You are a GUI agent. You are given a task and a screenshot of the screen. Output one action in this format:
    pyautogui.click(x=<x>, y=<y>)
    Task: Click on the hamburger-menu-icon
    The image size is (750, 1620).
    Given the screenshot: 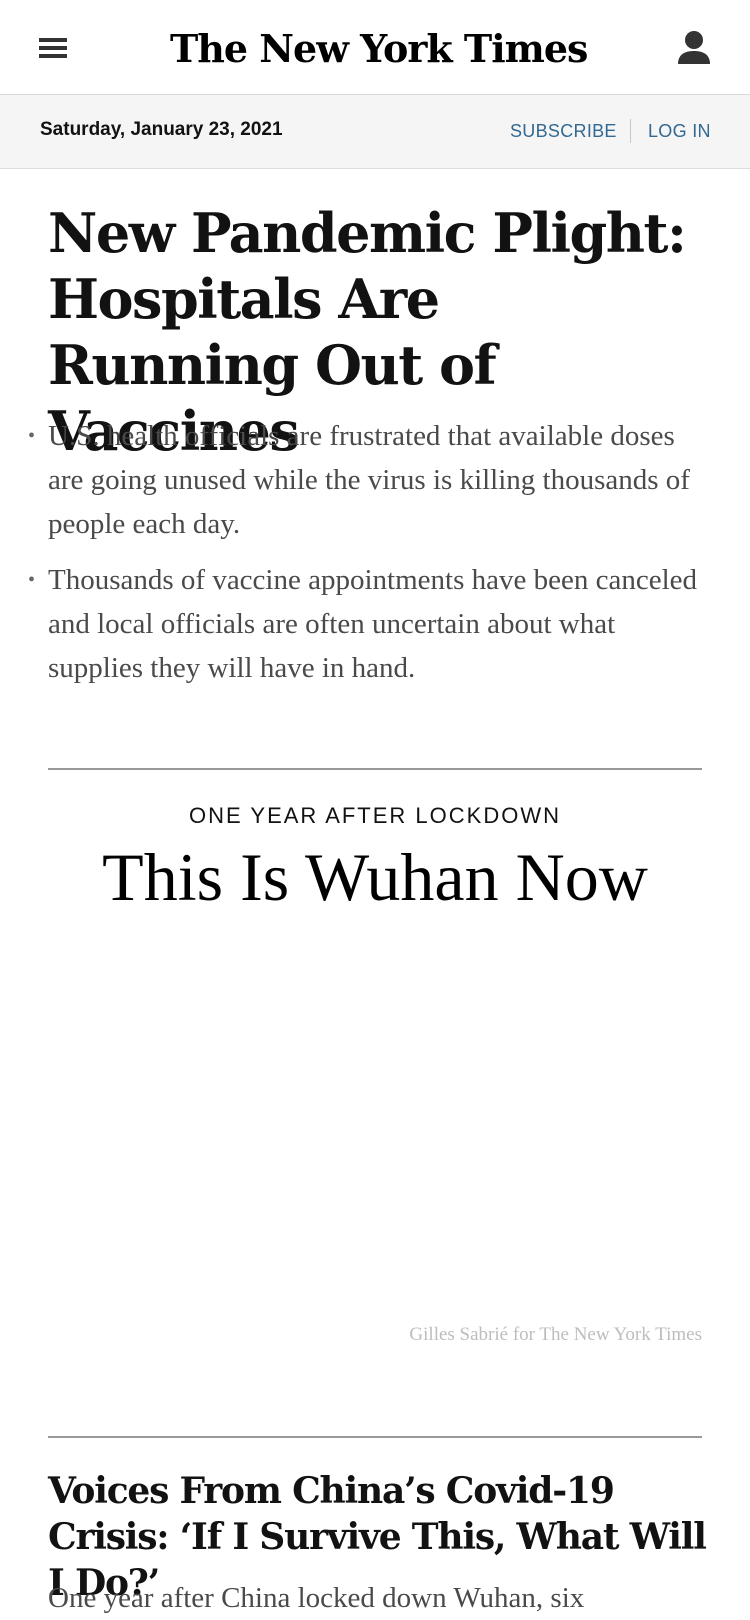 What is the action you would take?
    pyautogui.click(x=54, y=48)
    